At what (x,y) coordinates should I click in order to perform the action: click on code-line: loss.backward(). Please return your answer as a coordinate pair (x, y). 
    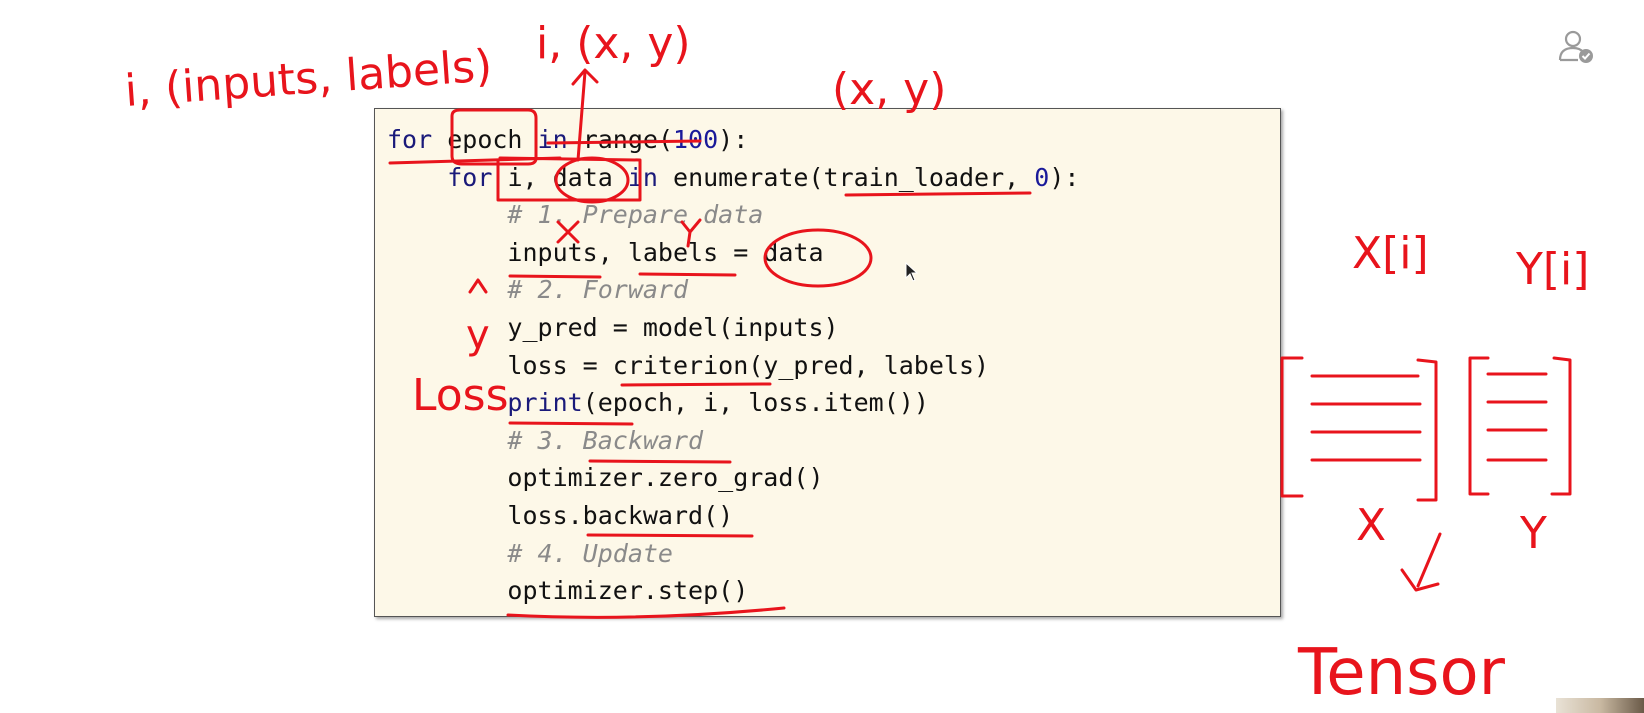
    Looking at the image, I should click on (560, 516).